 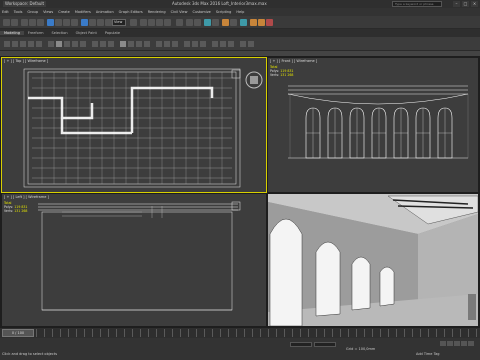 What do you see at coordinates (74, 22) in the screenshot?
I see `window-crossing-icon` at bounding box center [74, 22].